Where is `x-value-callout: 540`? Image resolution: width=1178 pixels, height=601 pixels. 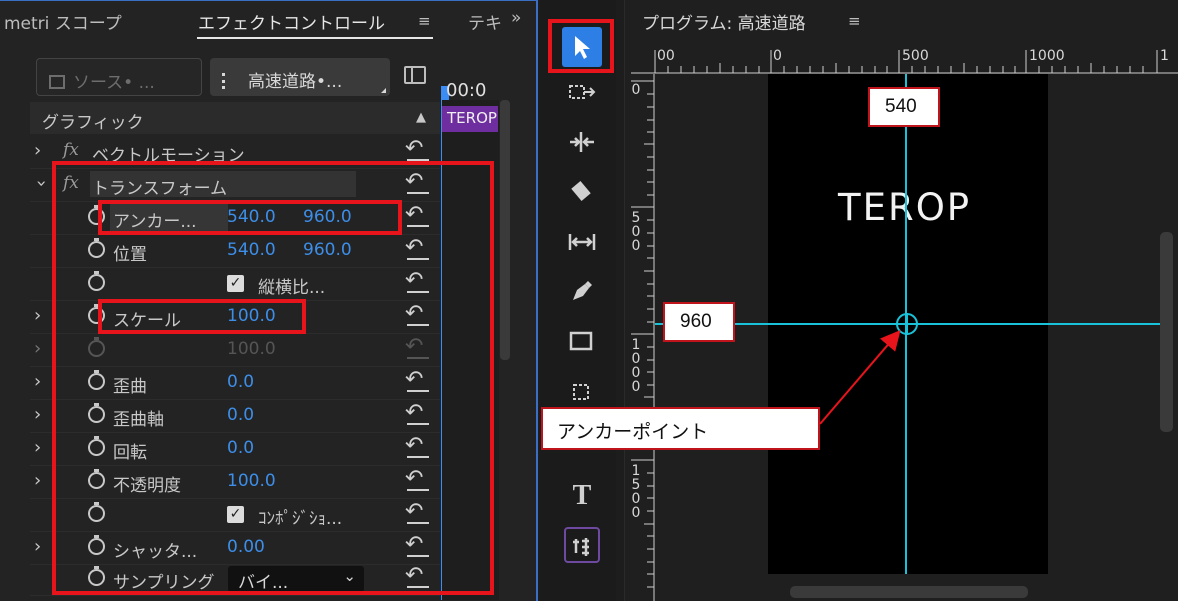
x-value-callout: 540 is located at coordinates (904, 107).